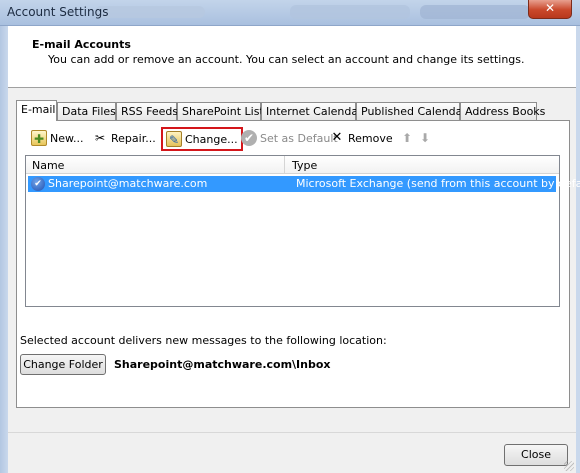 Image resolution: width=580 pixels, height=473 pixels. I want to click on remove-x-icon: ✕, so click(337, 137).